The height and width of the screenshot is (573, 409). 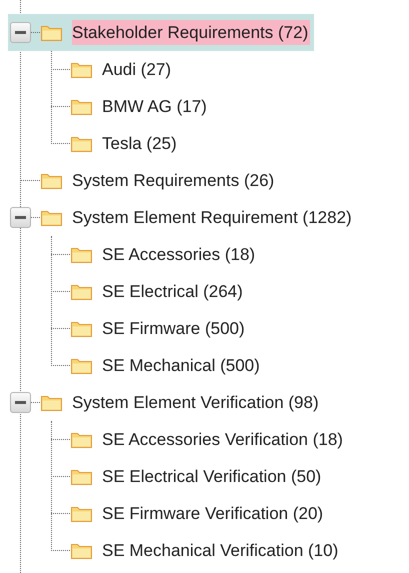 What do you see at coordinates (213, 217) in the screenshot?
I see `tree-item-label: System Element Requirement (1282)` at bounding box center [213, 217].